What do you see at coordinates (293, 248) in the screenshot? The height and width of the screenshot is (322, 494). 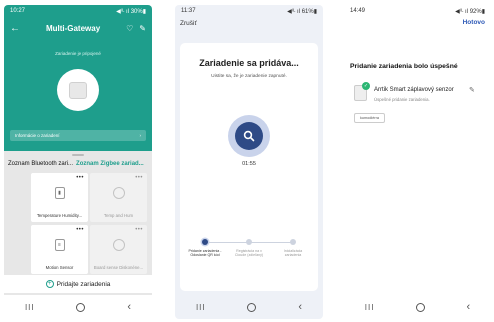 I see `step-item: Inicializácia zariadenia` at bounding box center [293, 248].